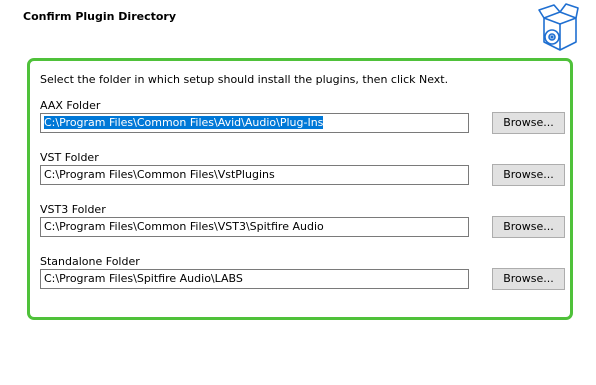  I want to click on vst-folder-input: C:\Program Files\Common Files\VstPlugins, so click(254, 175).